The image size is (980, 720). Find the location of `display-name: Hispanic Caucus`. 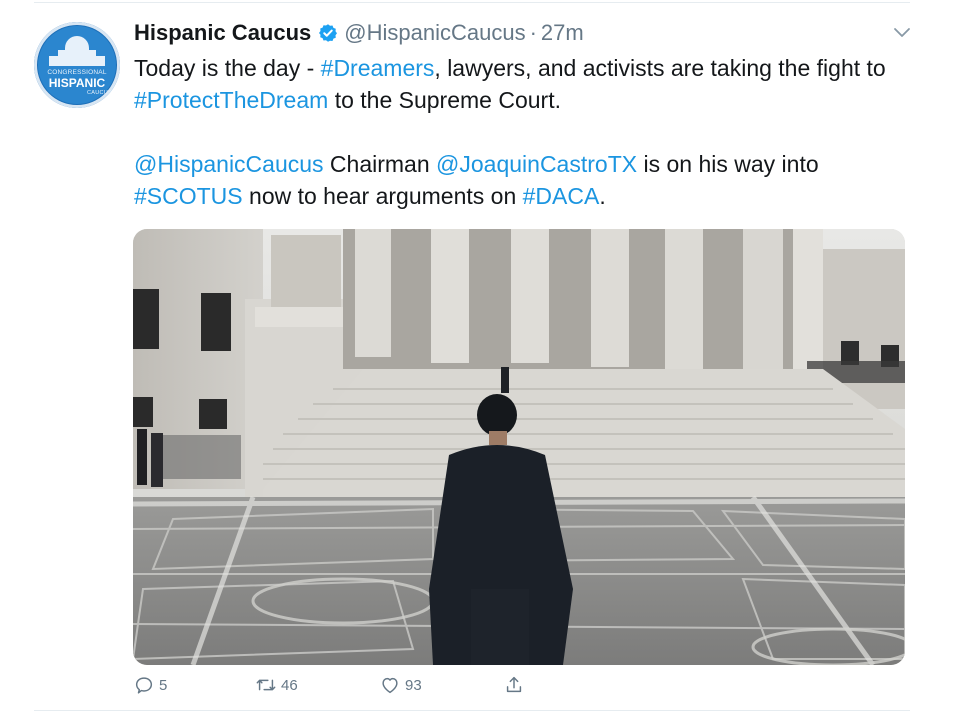

display-name: Hispanic Caucus is located at coordinates (222, 33).